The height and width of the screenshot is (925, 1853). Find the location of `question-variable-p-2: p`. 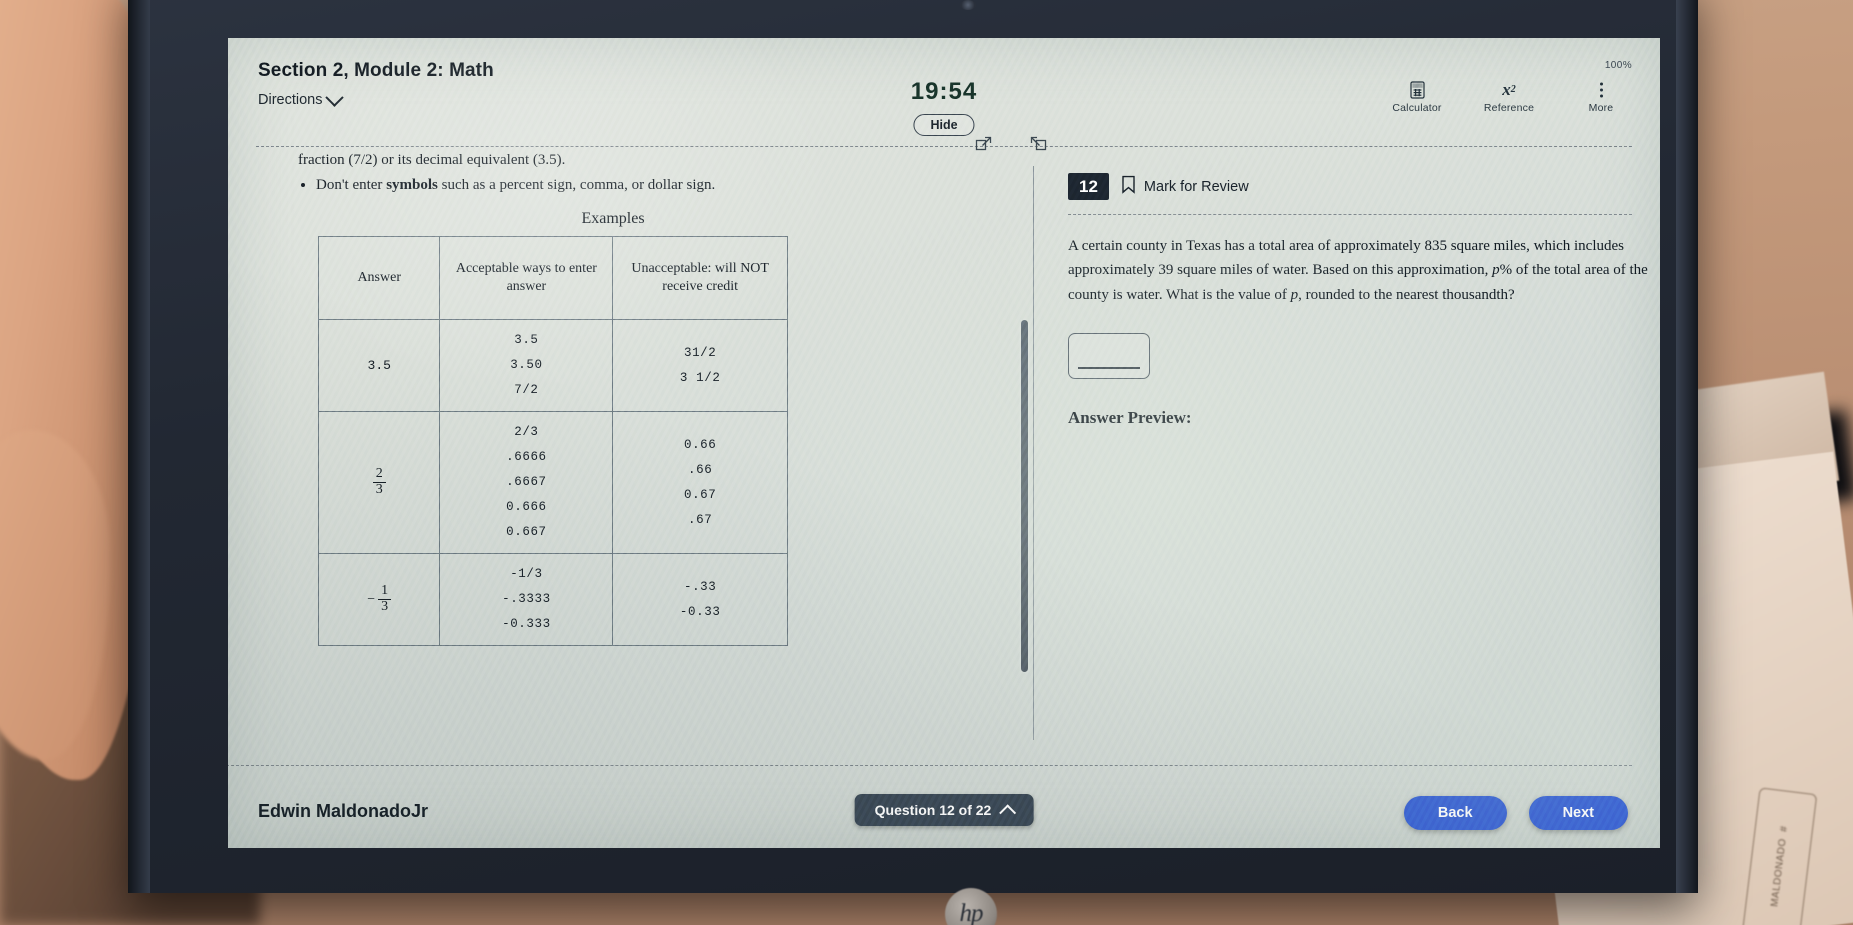

question-variable-p-2: p is located at coordinates (1294, 294).